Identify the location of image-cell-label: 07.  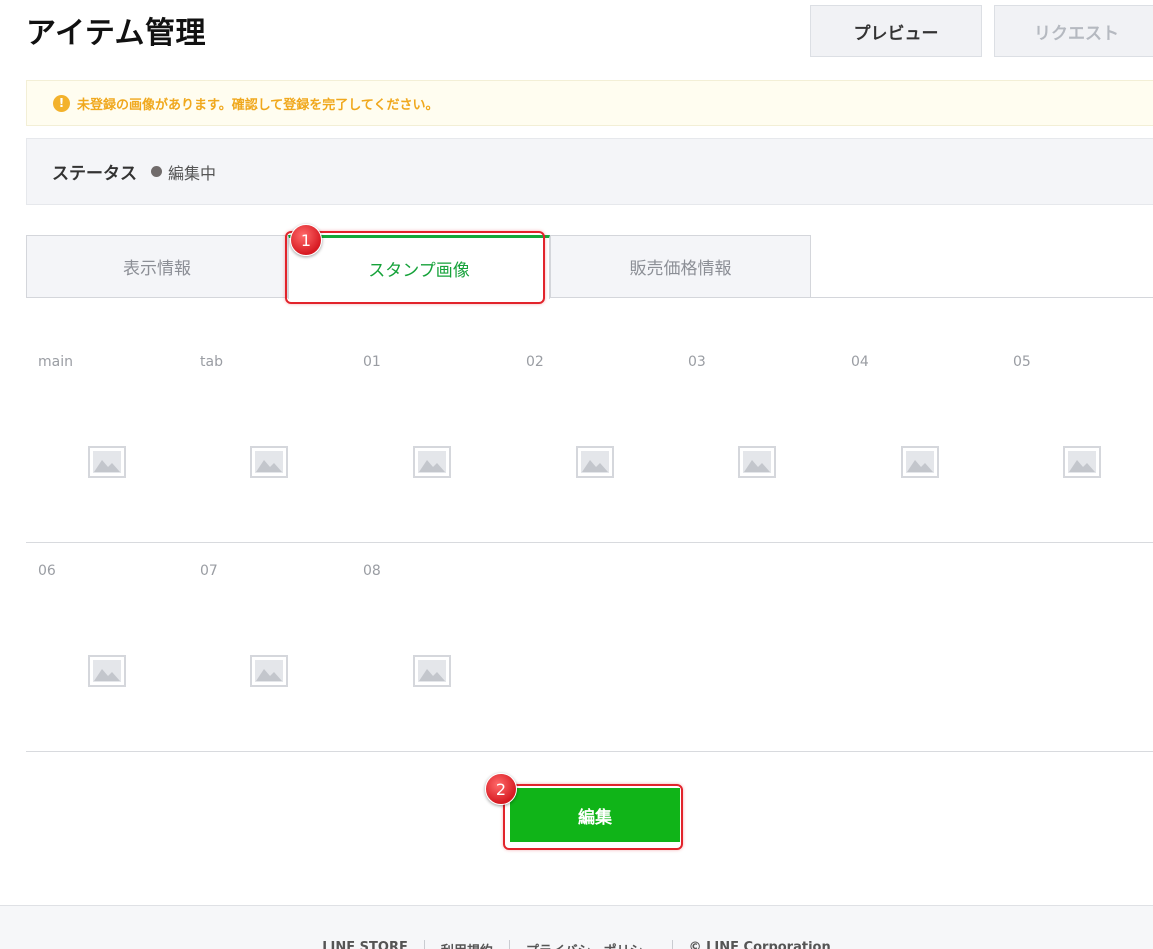
(209, 571).